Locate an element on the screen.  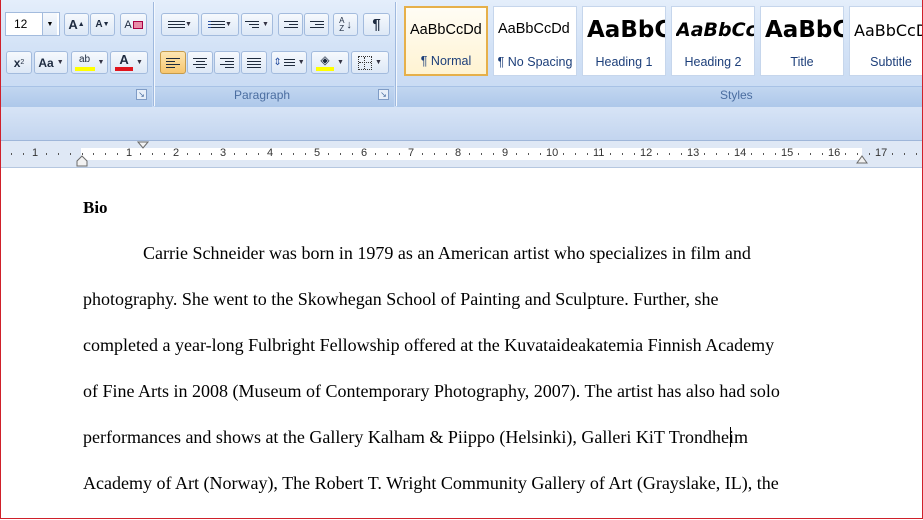
multilevel-list-icon is located at coordinates (252, 24).